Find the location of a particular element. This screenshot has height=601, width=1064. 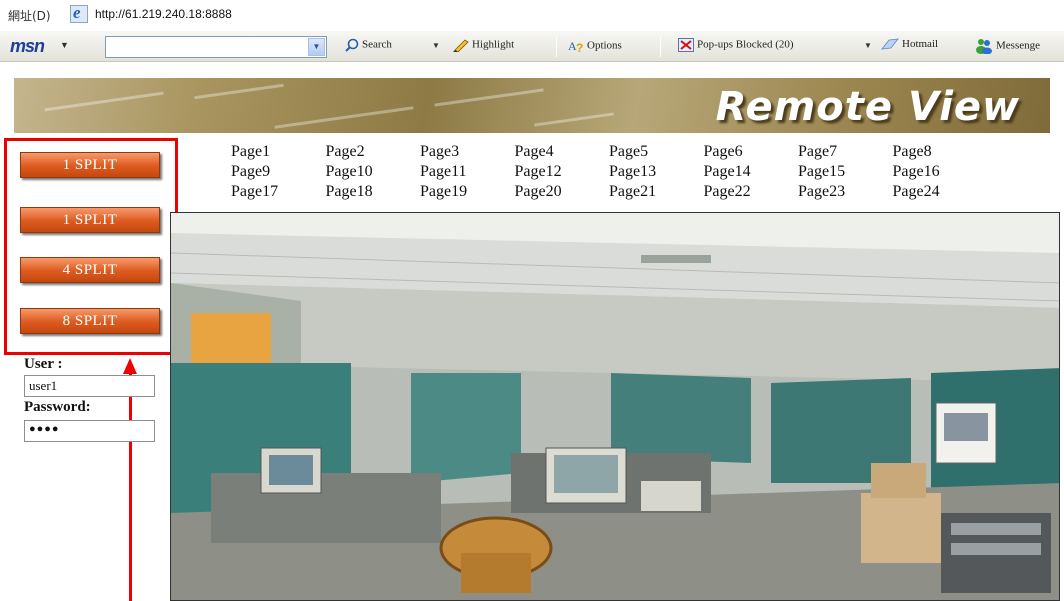

page-link: Page21 is located at coordinates (656, 193).